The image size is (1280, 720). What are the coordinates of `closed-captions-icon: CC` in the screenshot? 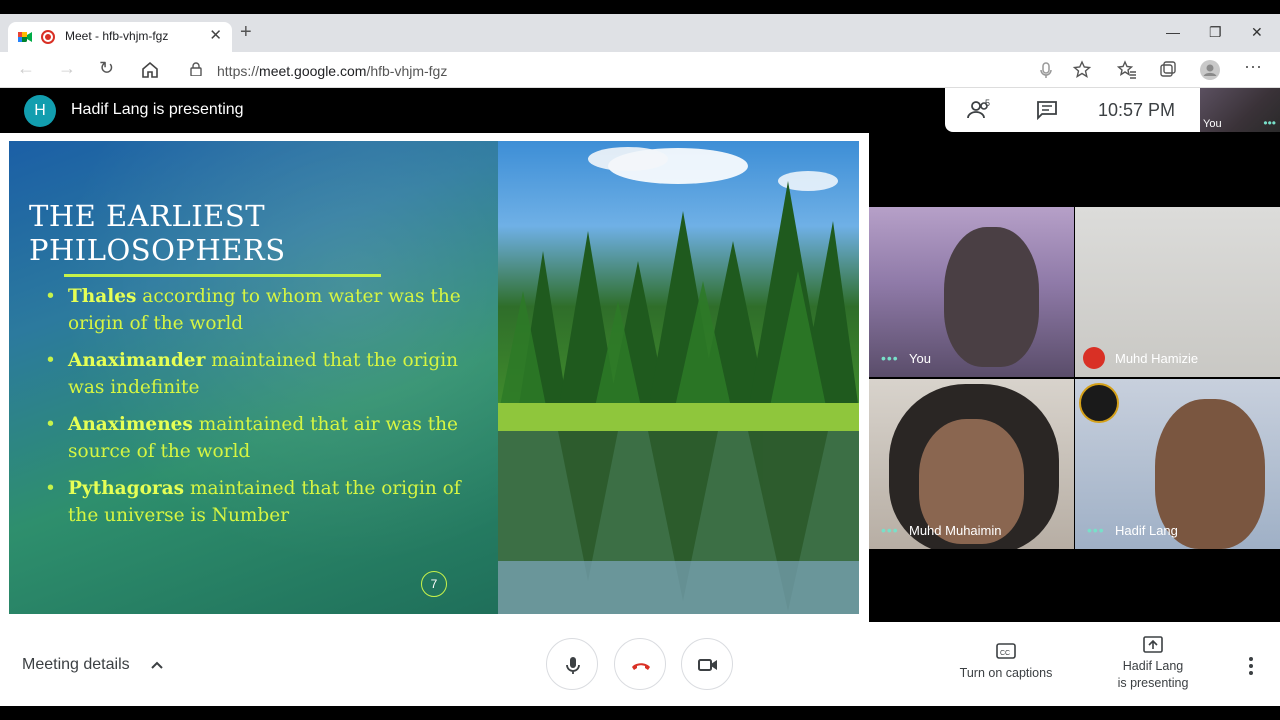 It's located at (1006, 651).